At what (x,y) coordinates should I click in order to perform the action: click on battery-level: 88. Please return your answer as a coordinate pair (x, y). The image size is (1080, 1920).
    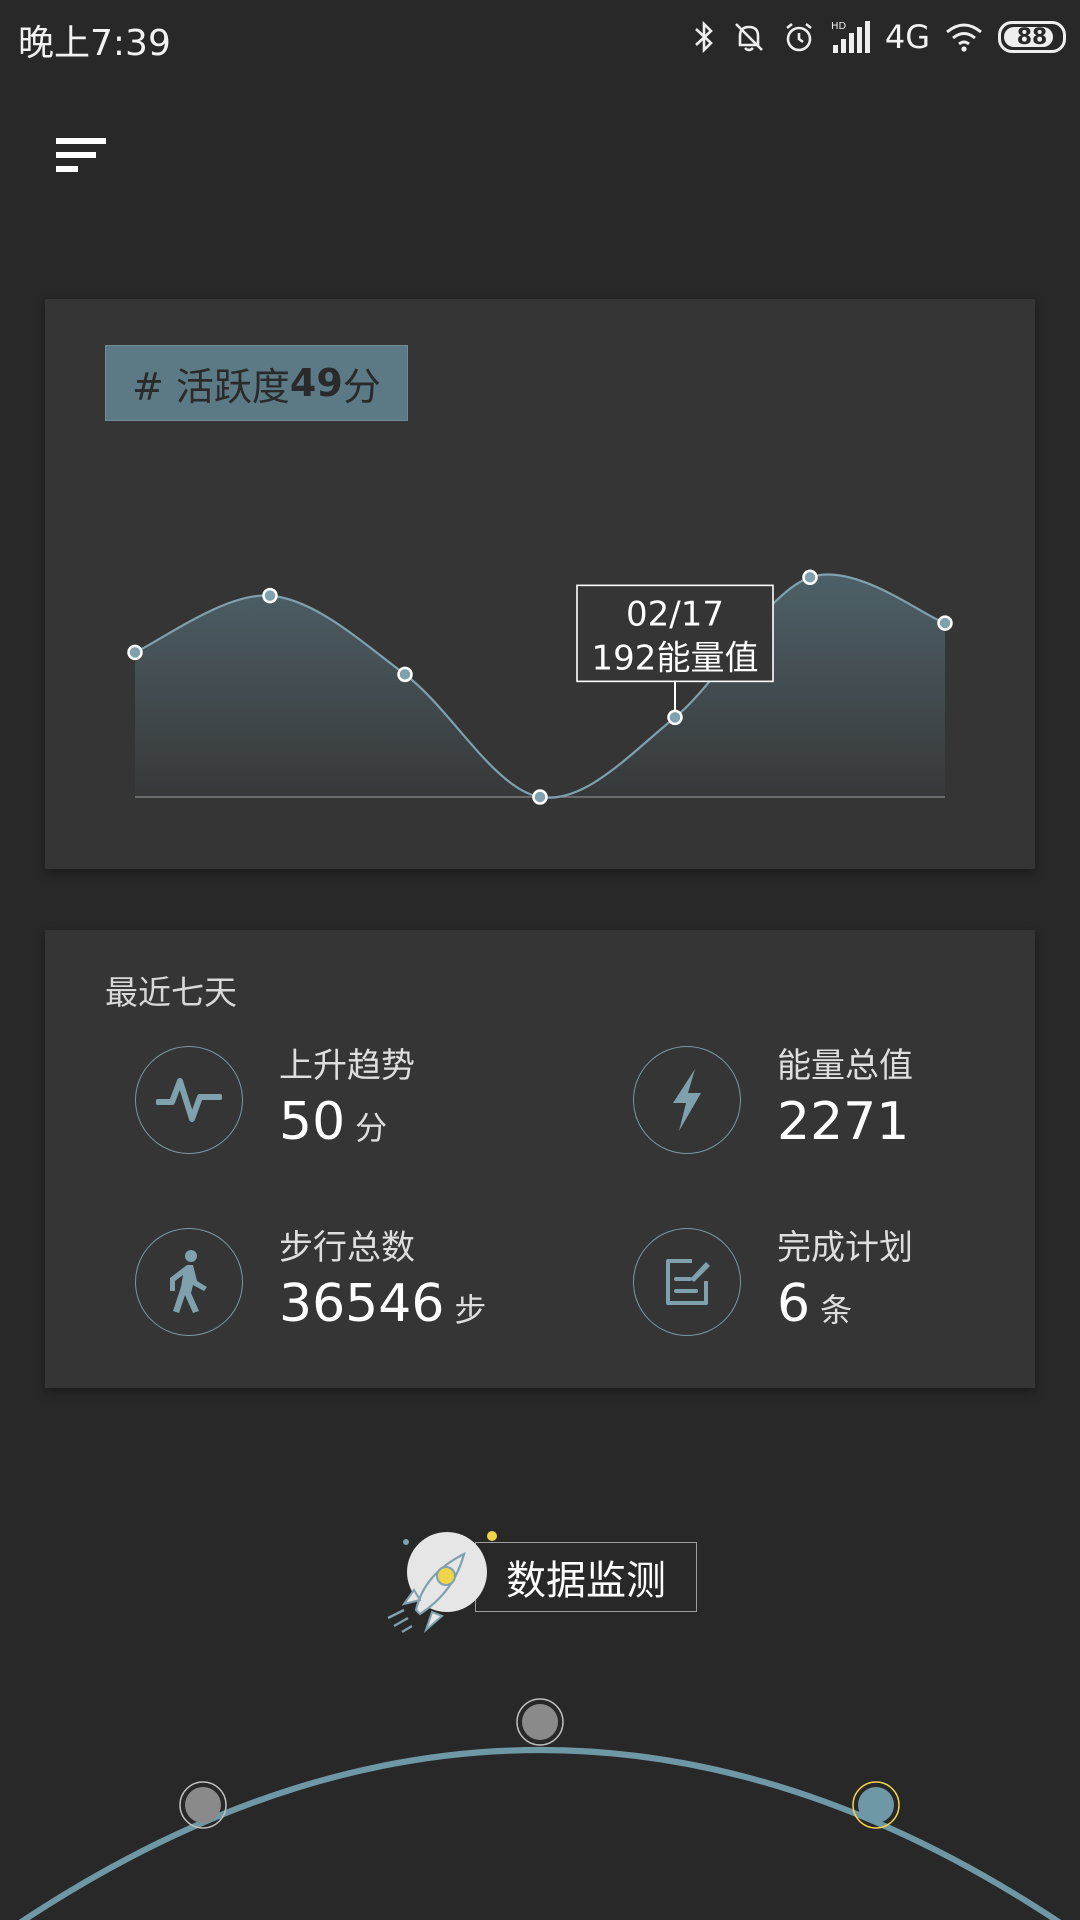
    Looking at the image, I should click on (1032, 37).